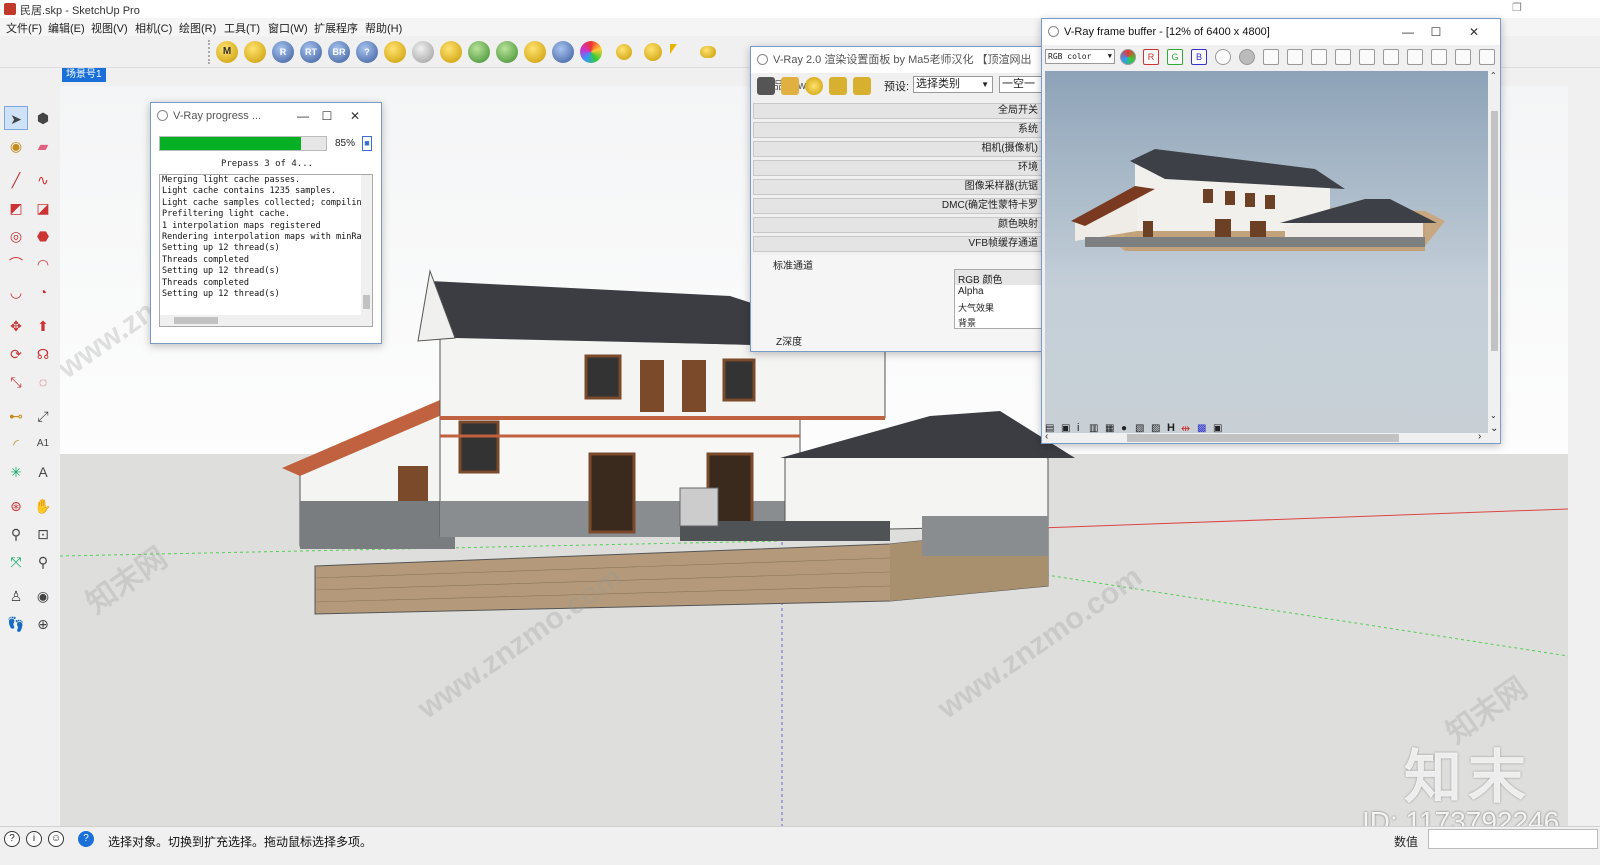 Image resolution: width=1600 pixels, height=865 pixels. What do you see at coordinates (43, 624) in the screenshot?
I see `section-plane-icon: ⊕` at bounding box center [43, 624].